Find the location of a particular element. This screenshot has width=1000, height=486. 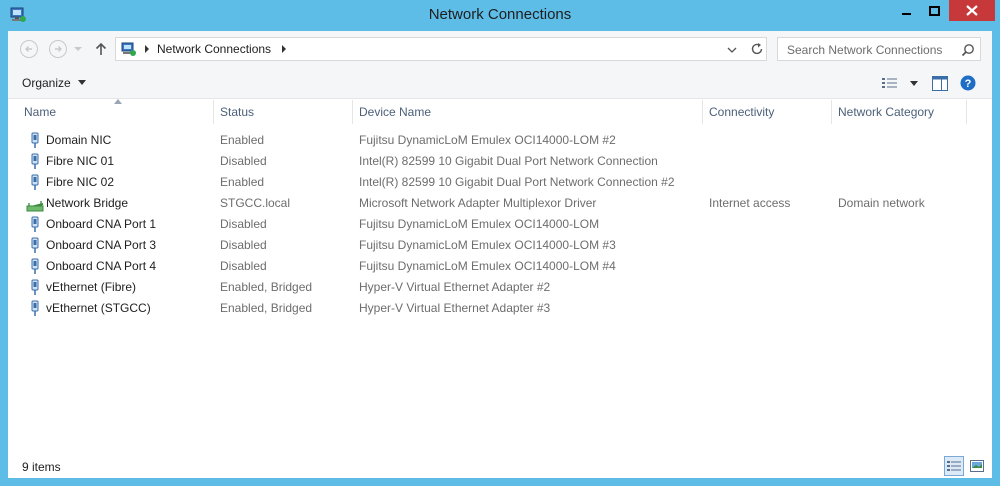

change-view-button is located at coordinates (890, 83).